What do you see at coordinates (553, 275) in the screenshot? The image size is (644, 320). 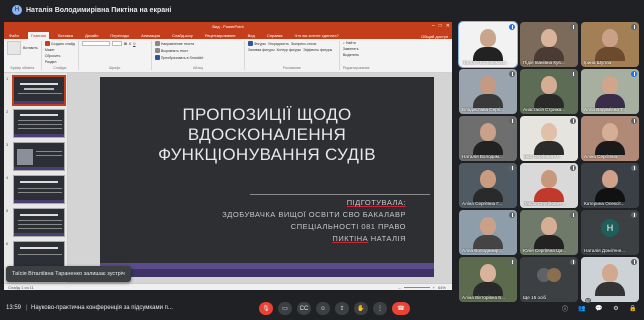 I see `more-participants-avatar` at bounding box center [553, 275].